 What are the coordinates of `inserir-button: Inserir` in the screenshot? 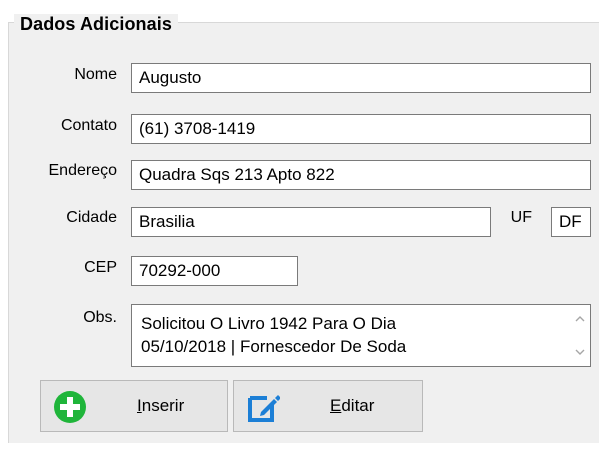 It's located at (134, 406).